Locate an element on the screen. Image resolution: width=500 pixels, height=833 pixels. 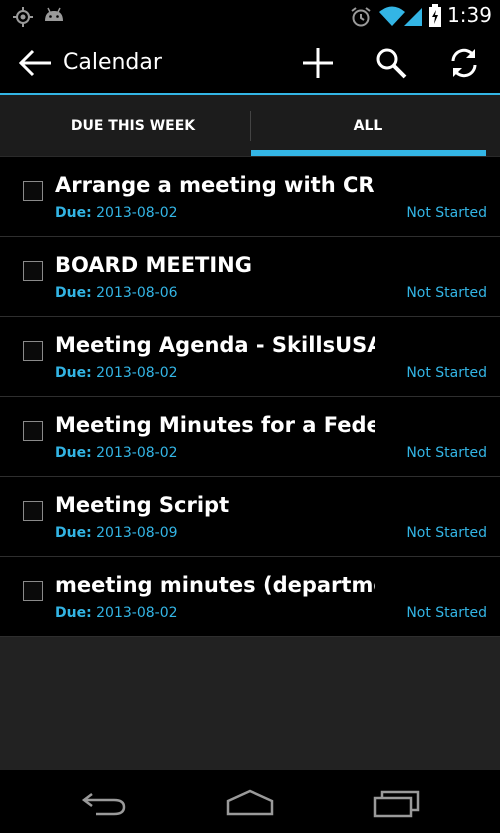
status-bar: 1:39 is located at coordinates (250, 16).